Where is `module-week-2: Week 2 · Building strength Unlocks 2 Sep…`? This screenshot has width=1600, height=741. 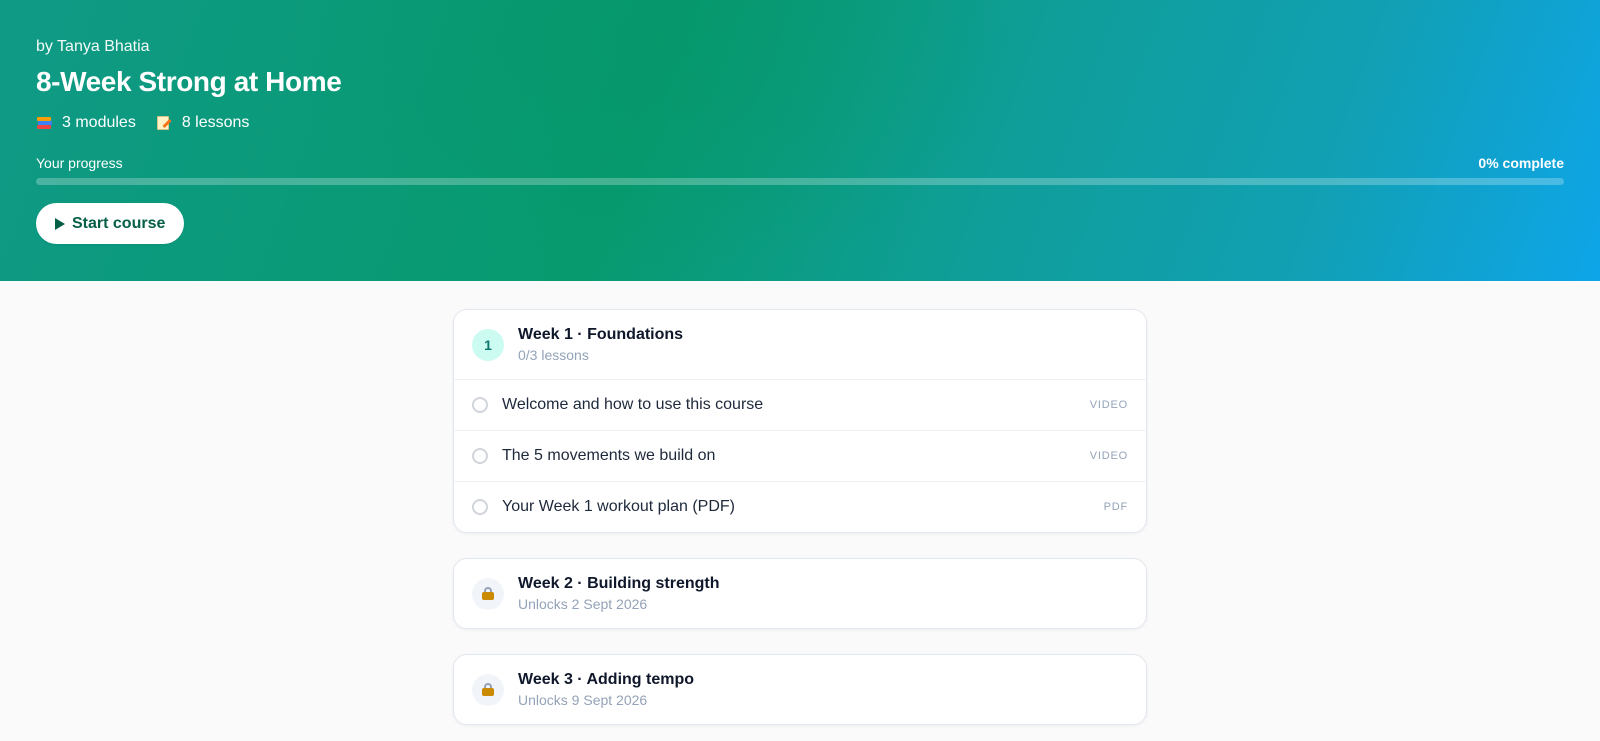 module-week-2: Week 2 · Building strength Unlocks 2 Sep… is located at coordinates (800, 593).